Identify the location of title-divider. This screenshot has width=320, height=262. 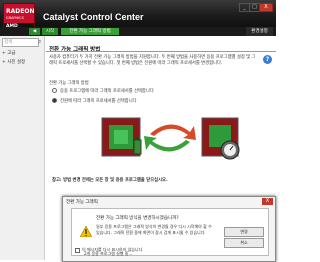
(161, 51).